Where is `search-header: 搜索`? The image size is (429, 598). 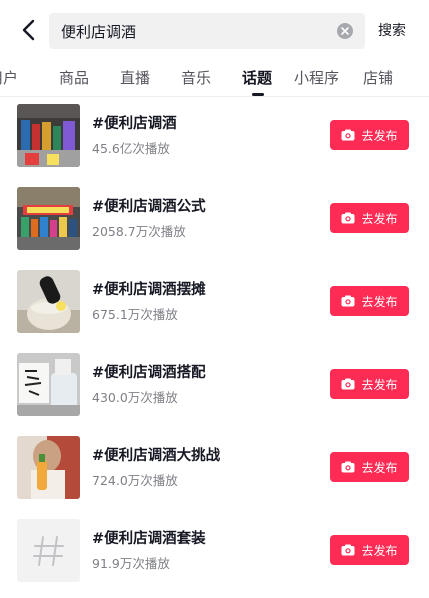 search-header: 搜索 is located at coordinates (214, 30).